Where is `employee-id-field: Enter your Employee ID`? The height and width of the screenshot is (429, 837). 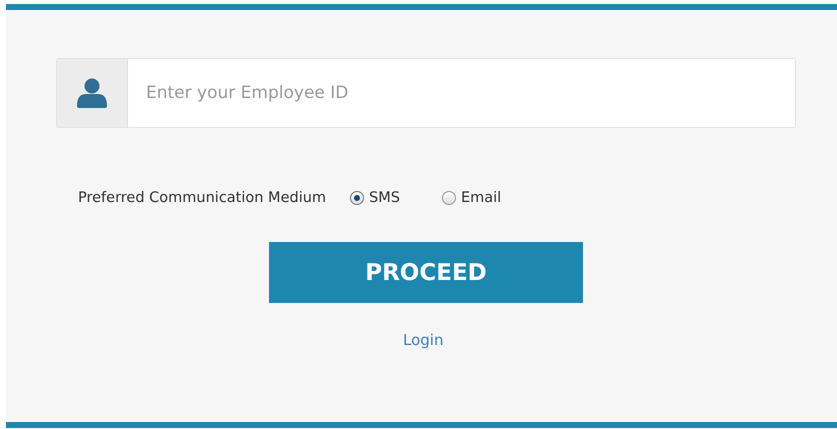
employee-id-field: Enter your Employee ID is located at coordinates (426, 93).